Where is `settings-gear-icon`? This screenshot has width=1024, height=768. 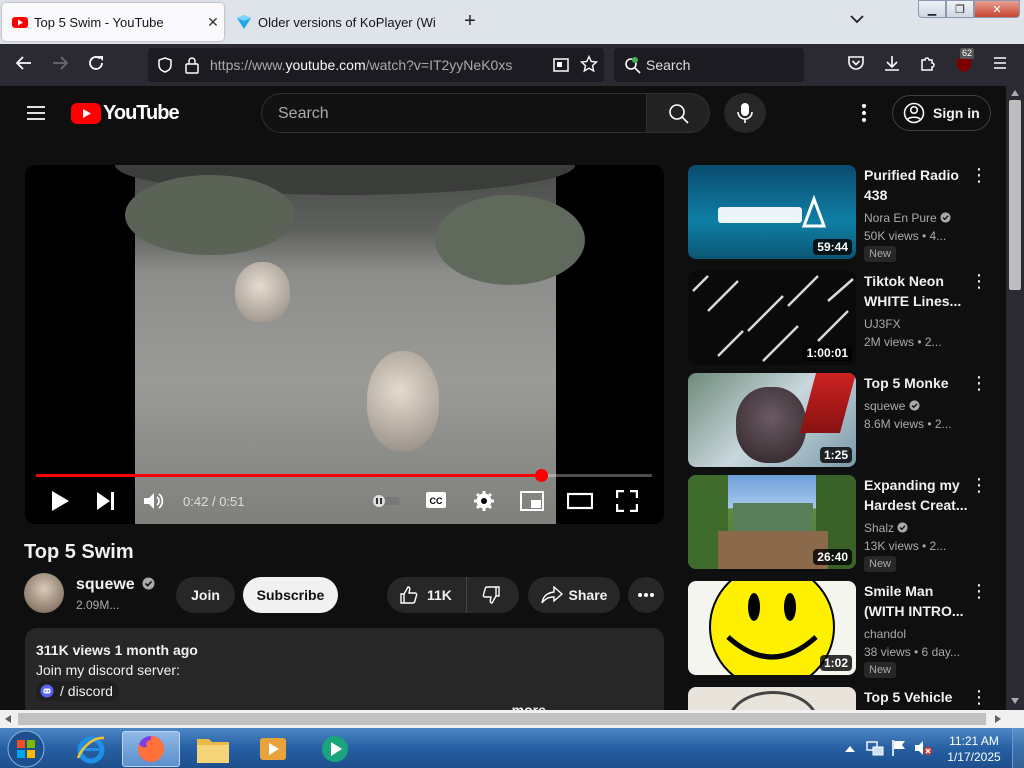 settings-gear-icon is located at coordinates (484, 501).